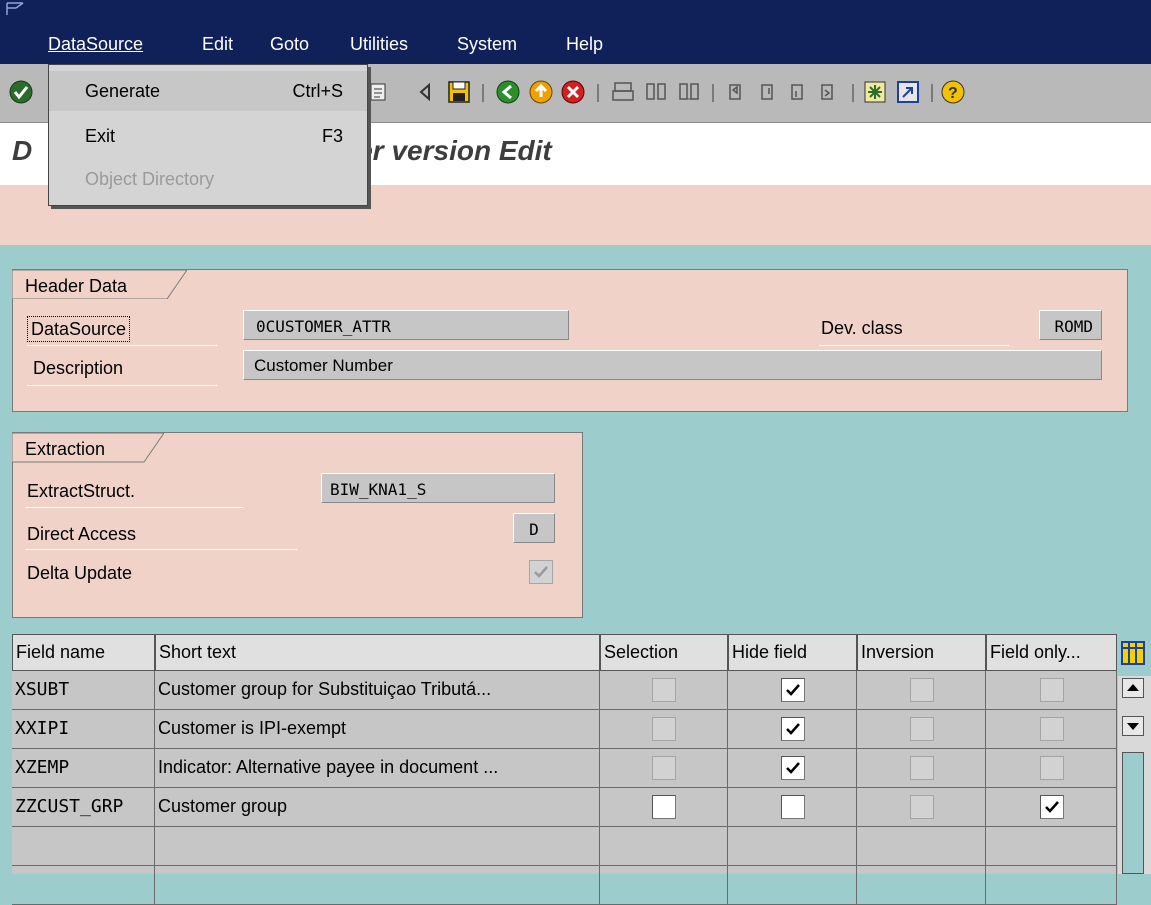 The width and height of the screenshot is (1151, 905). Describe the element at coordinates (875, 92) in the screenshot. I see `create-session-icon` at that location.